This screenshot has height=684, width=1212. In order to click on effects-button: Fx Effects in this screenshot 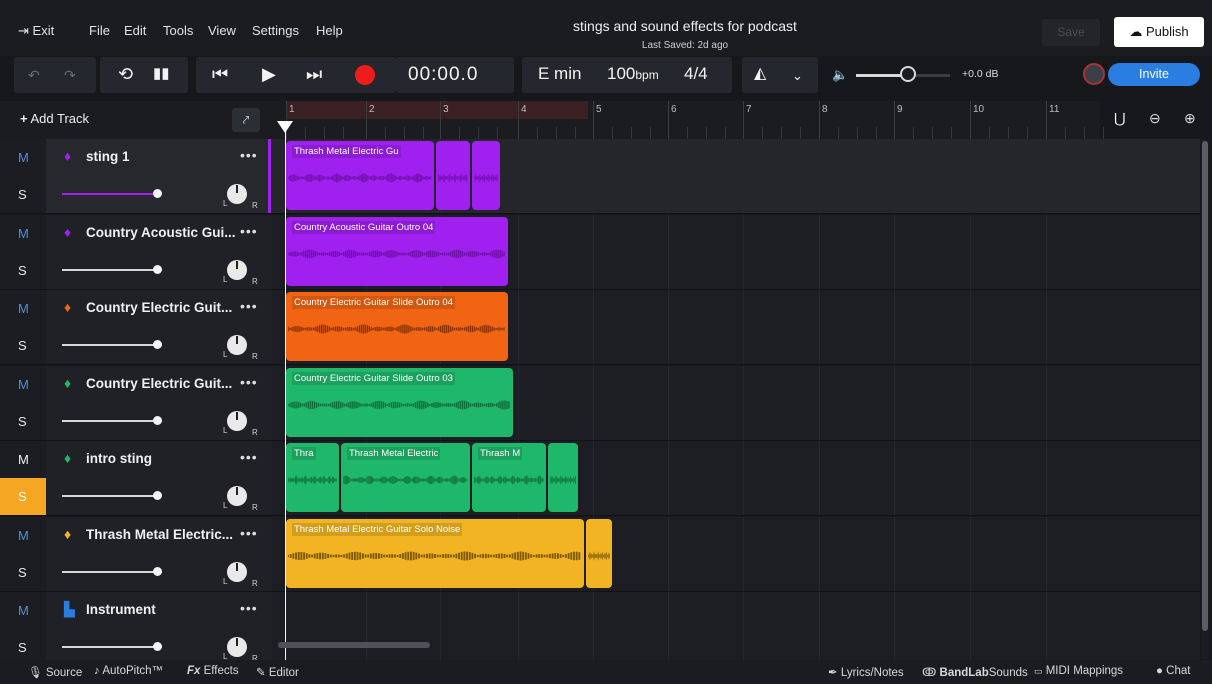, I will do `click(213, 671)`.